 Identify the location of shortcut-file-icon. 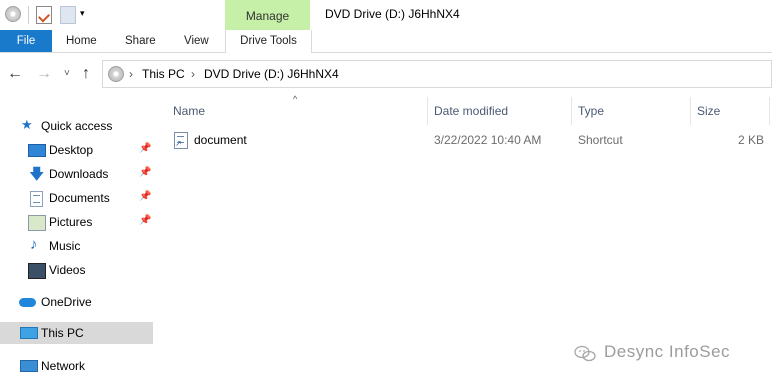
(181, 140).